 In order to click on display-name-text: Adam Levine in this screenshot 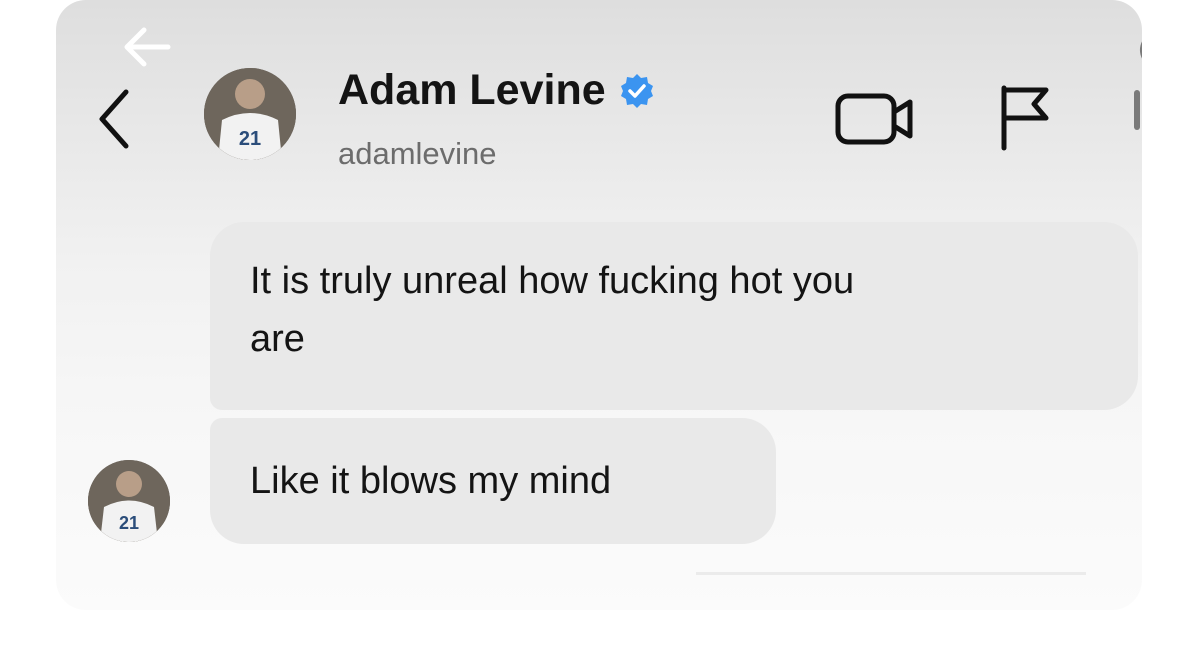, I will do `click(472, 90)`.